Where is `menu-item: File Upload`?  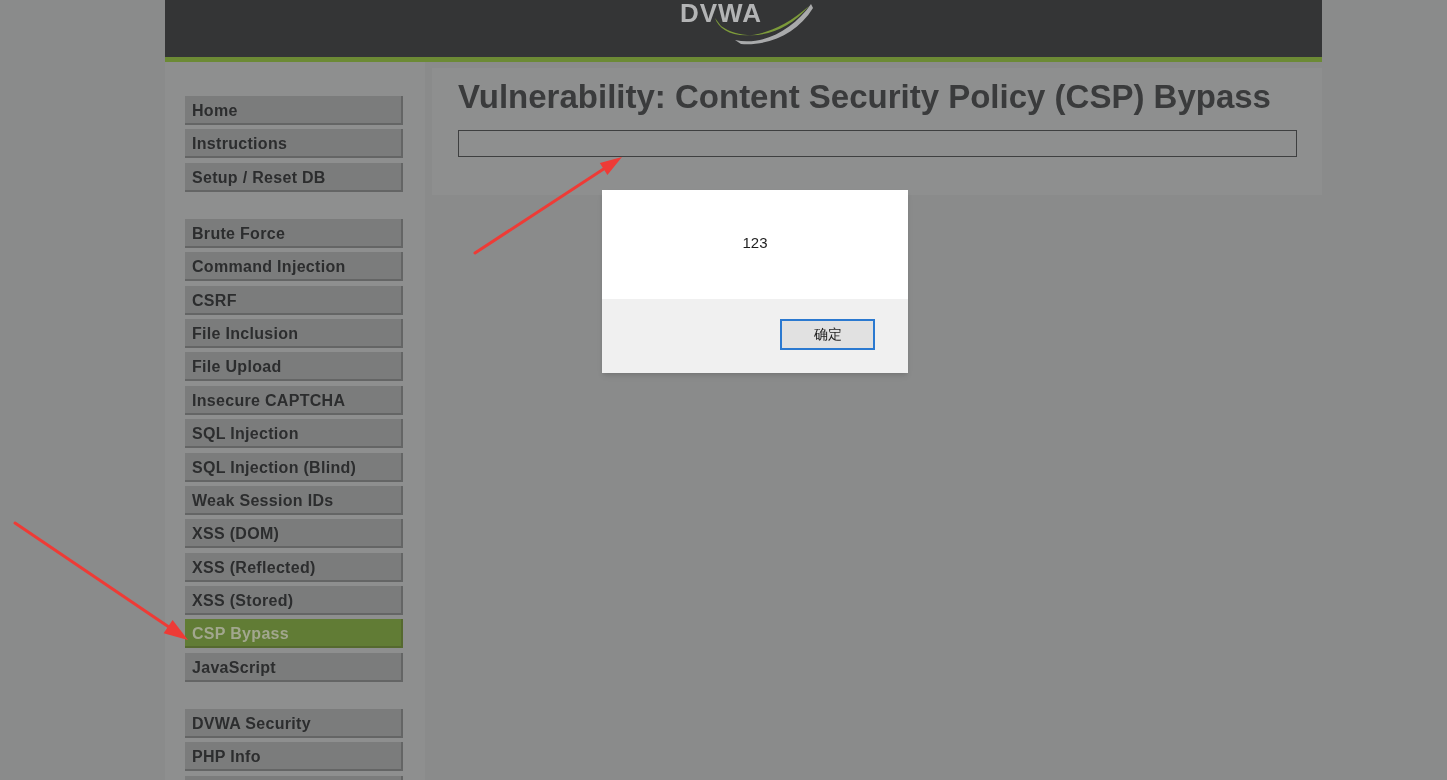
menu-item: File Upload is located at coordinates (294, 367).